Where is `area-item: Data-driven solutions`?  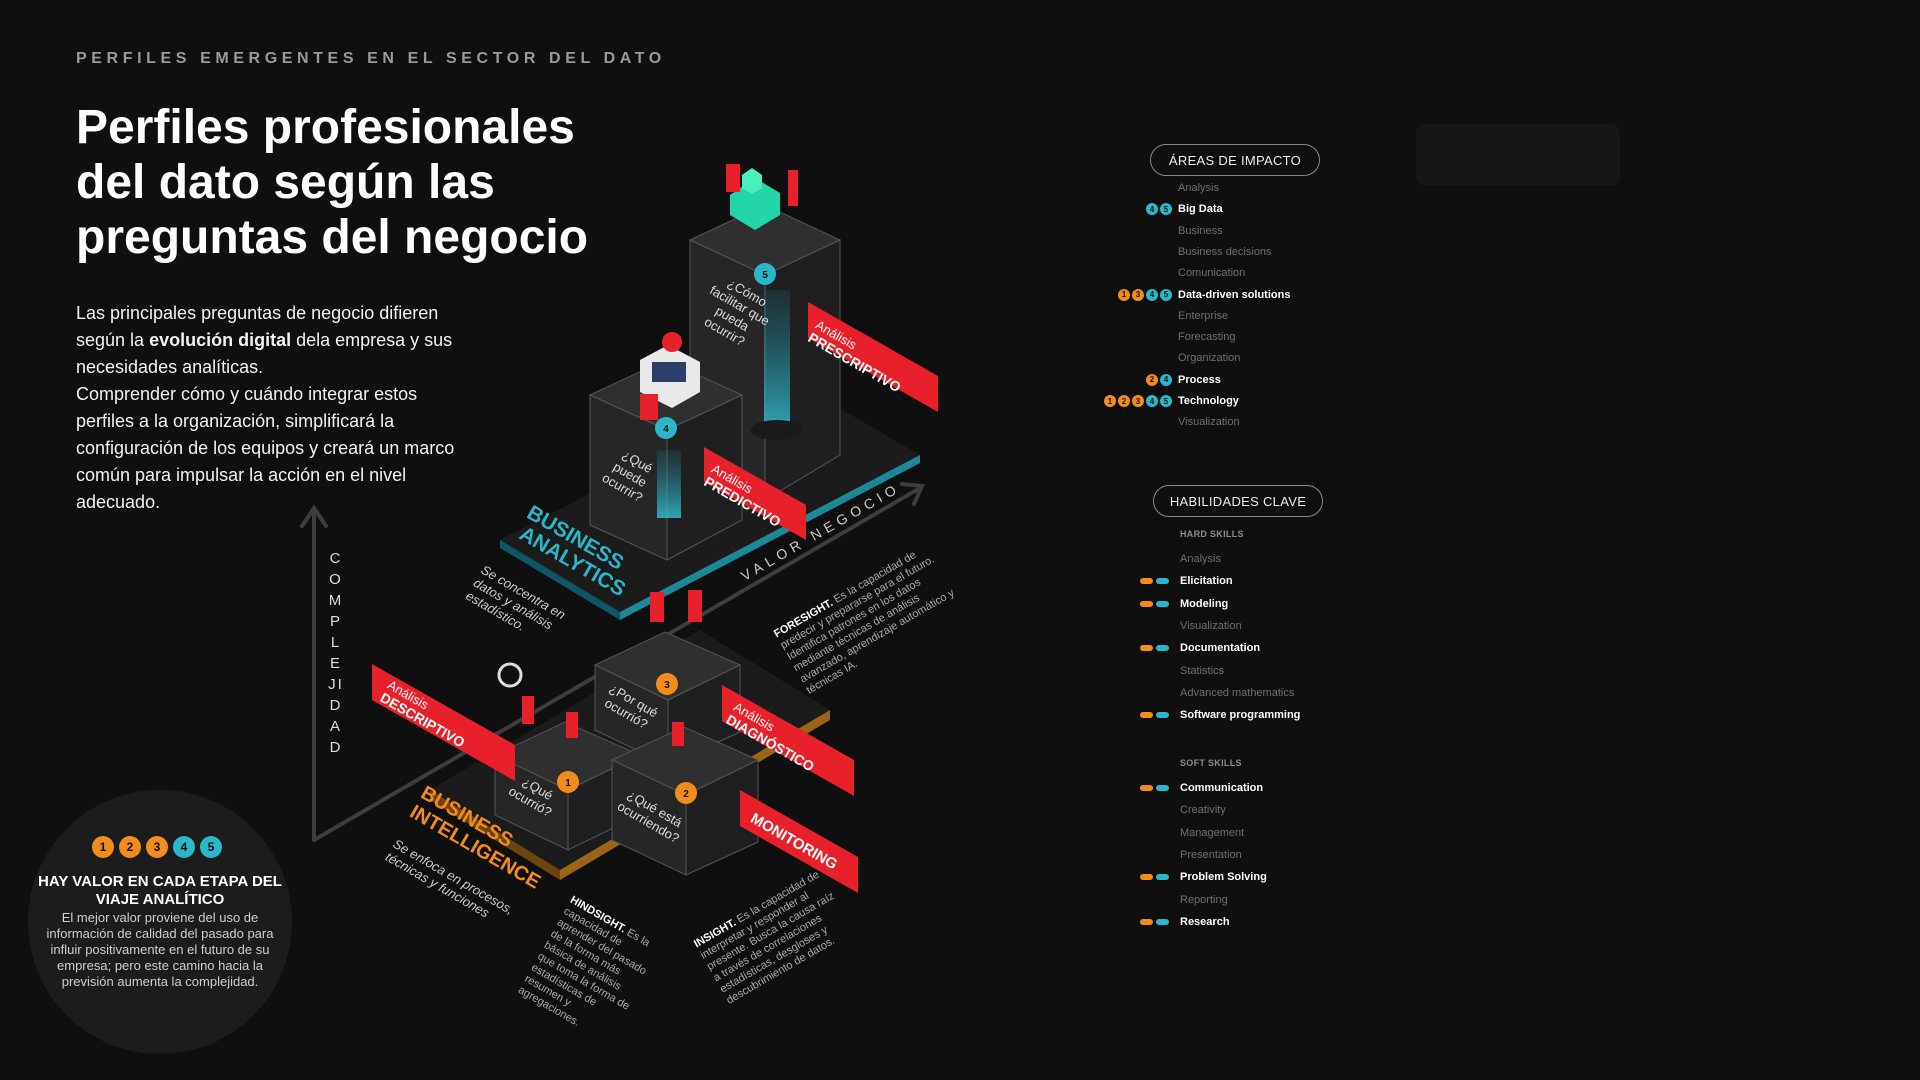
area-item: Data-driven solutions is located at coordinates (1234, 295).